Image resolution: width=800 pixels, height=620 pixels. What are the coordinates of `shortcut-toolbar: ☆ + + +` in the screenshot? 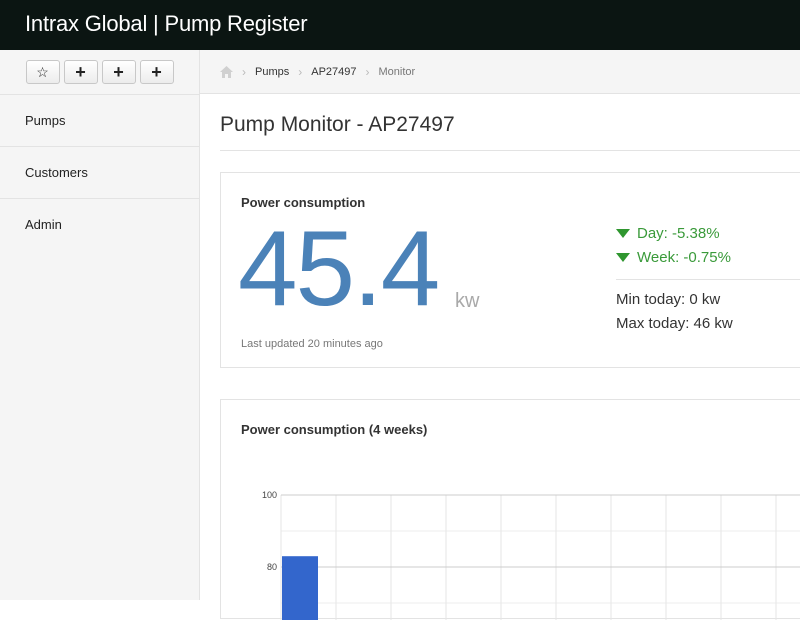 It's located at (99, 72).